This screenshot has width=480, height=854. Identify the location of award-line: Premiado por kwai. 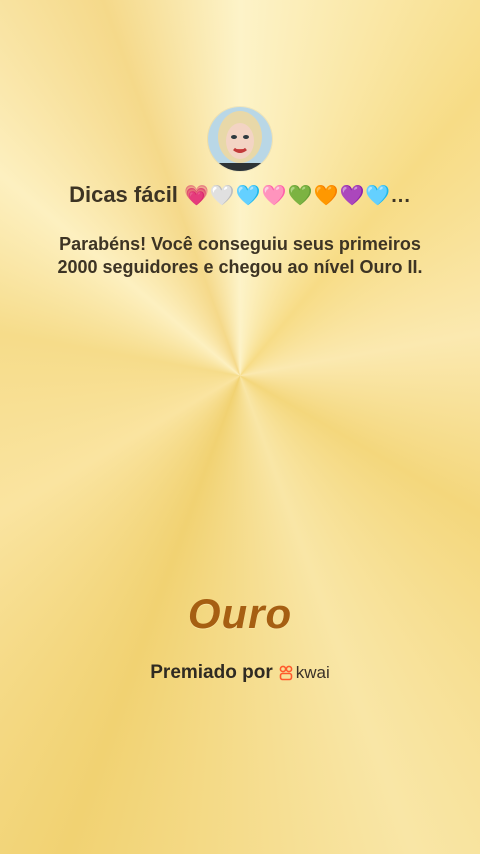
(240, 673).